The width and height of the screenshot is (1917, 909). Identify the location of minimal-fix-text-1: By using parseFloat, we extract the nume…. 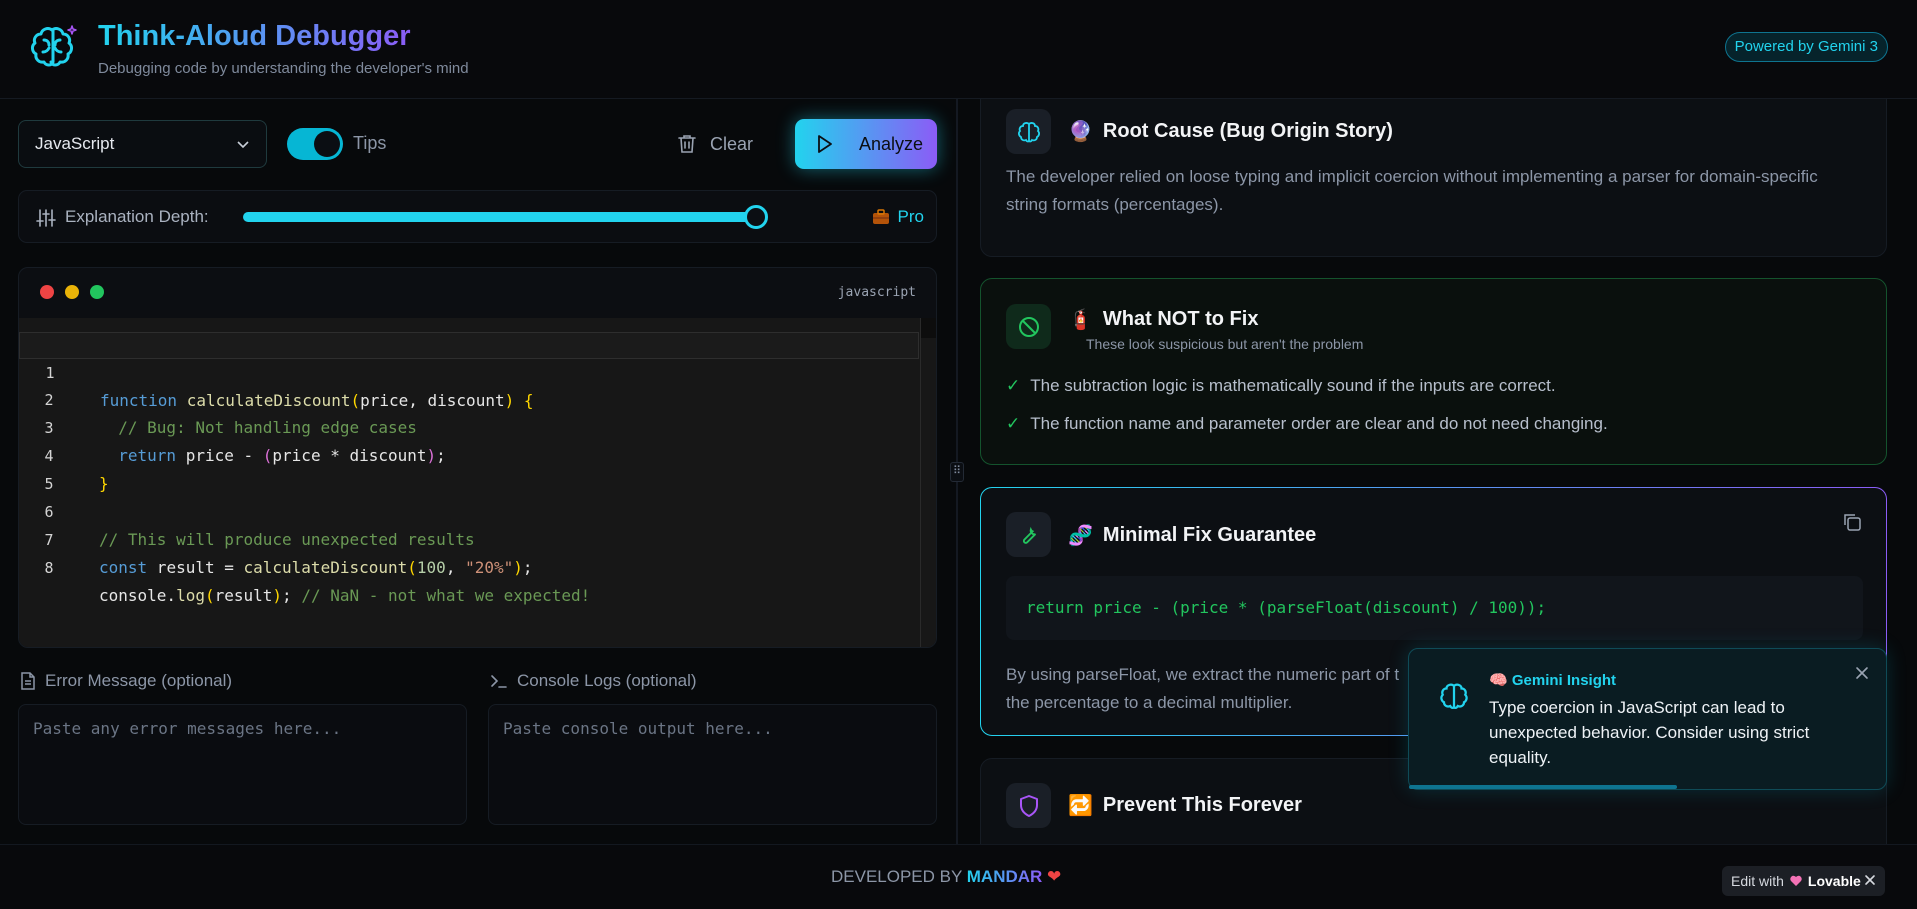
(1203, 674).